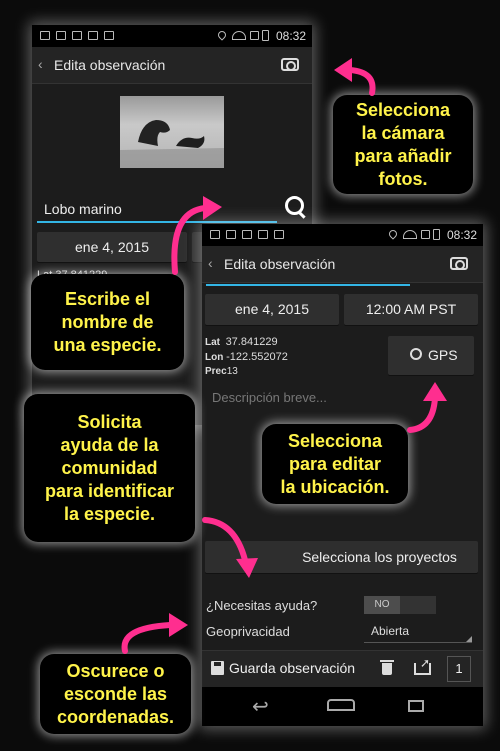 This screenshot has width=500, height=751. What do you see at coordinates (189, 240) in the screenshot?
I see `arrow-to-species` at bounding box center [189, 240].